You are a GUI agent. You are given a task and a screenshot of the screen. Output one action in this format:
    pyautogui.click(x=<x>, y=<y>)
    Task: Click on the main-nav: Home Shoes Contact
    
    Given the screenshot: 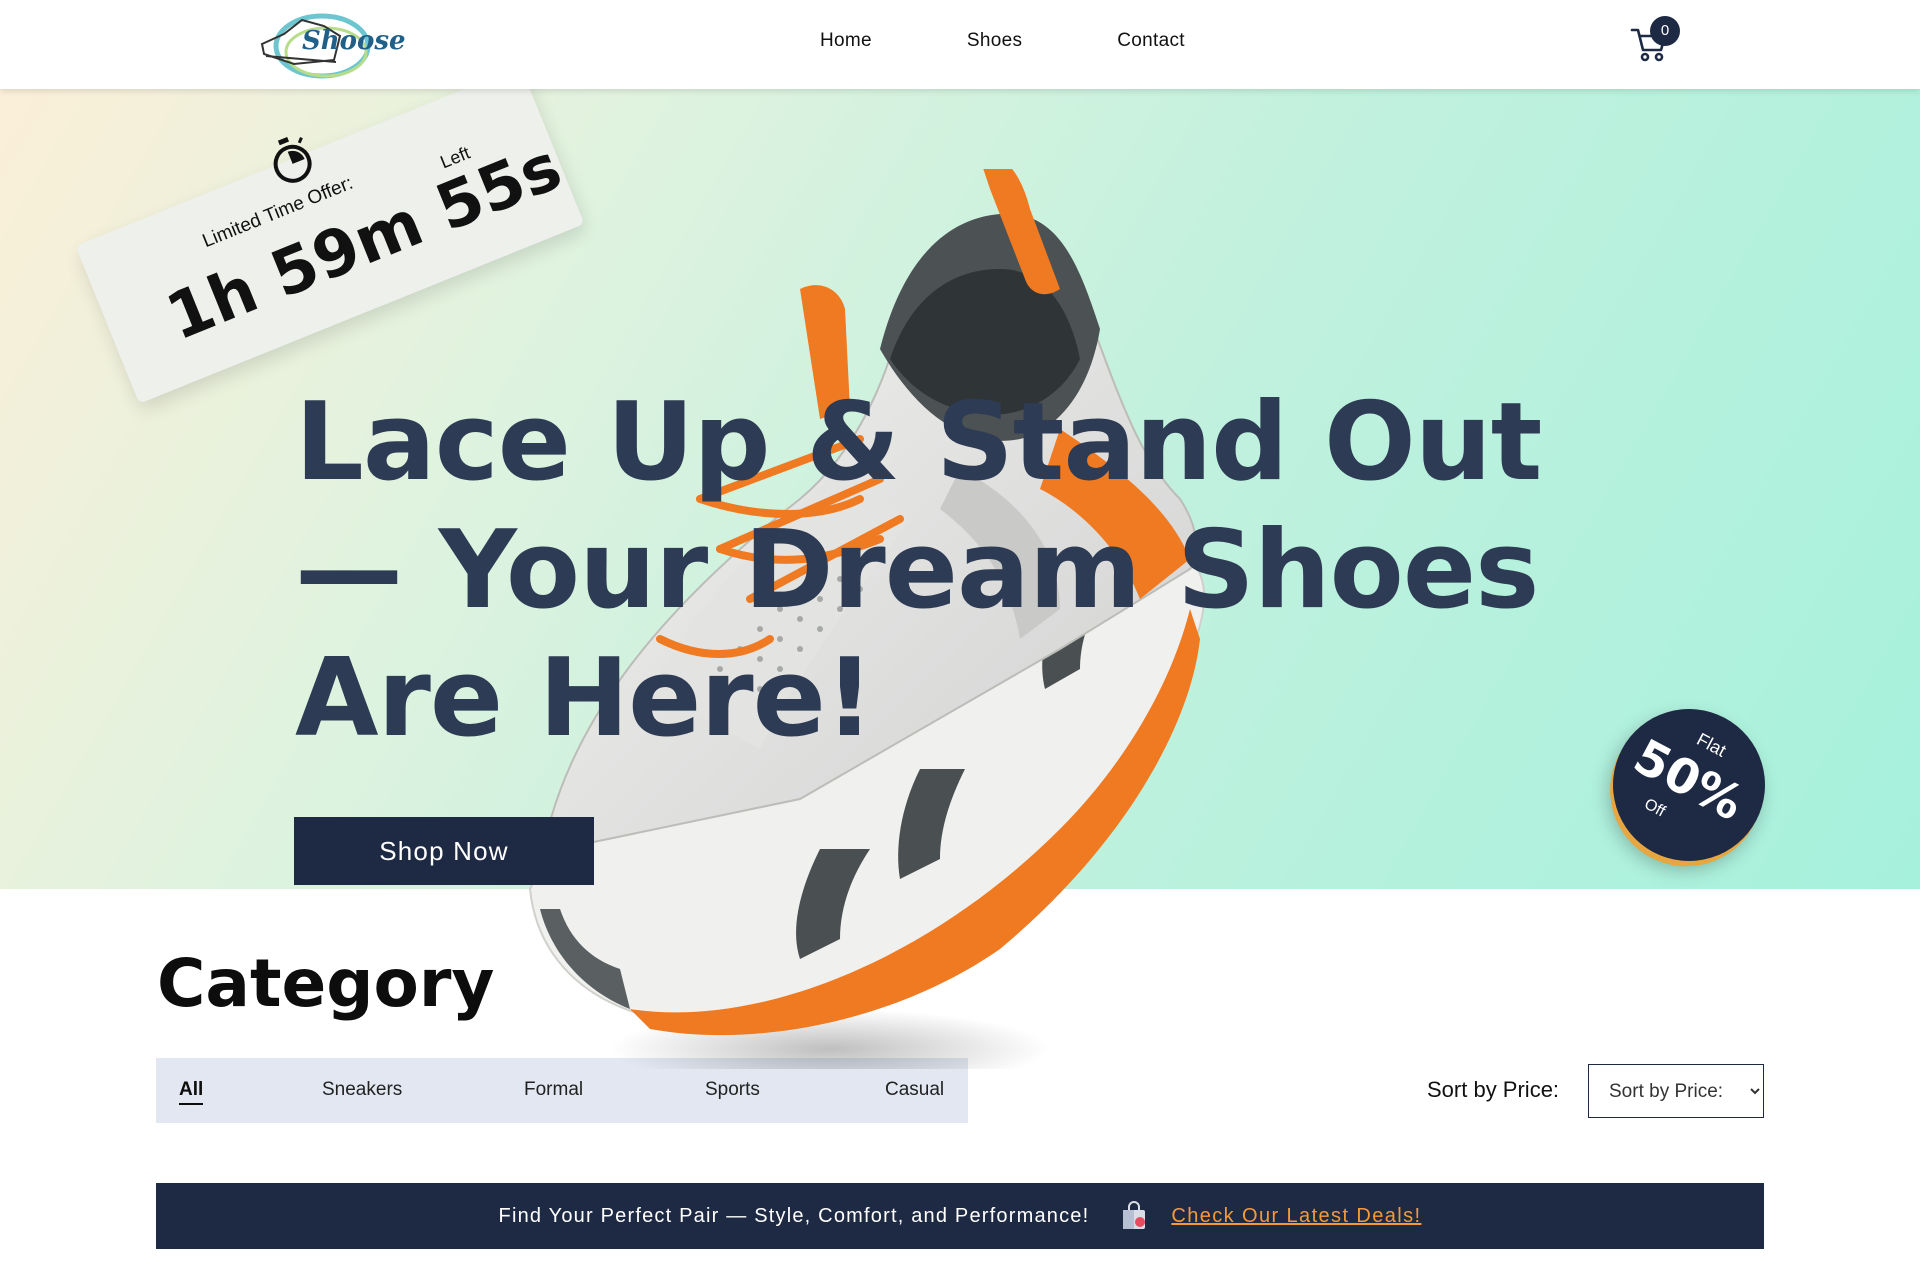 What is the action you would take?
    pyautogui.click(x=1050, y=41)
    